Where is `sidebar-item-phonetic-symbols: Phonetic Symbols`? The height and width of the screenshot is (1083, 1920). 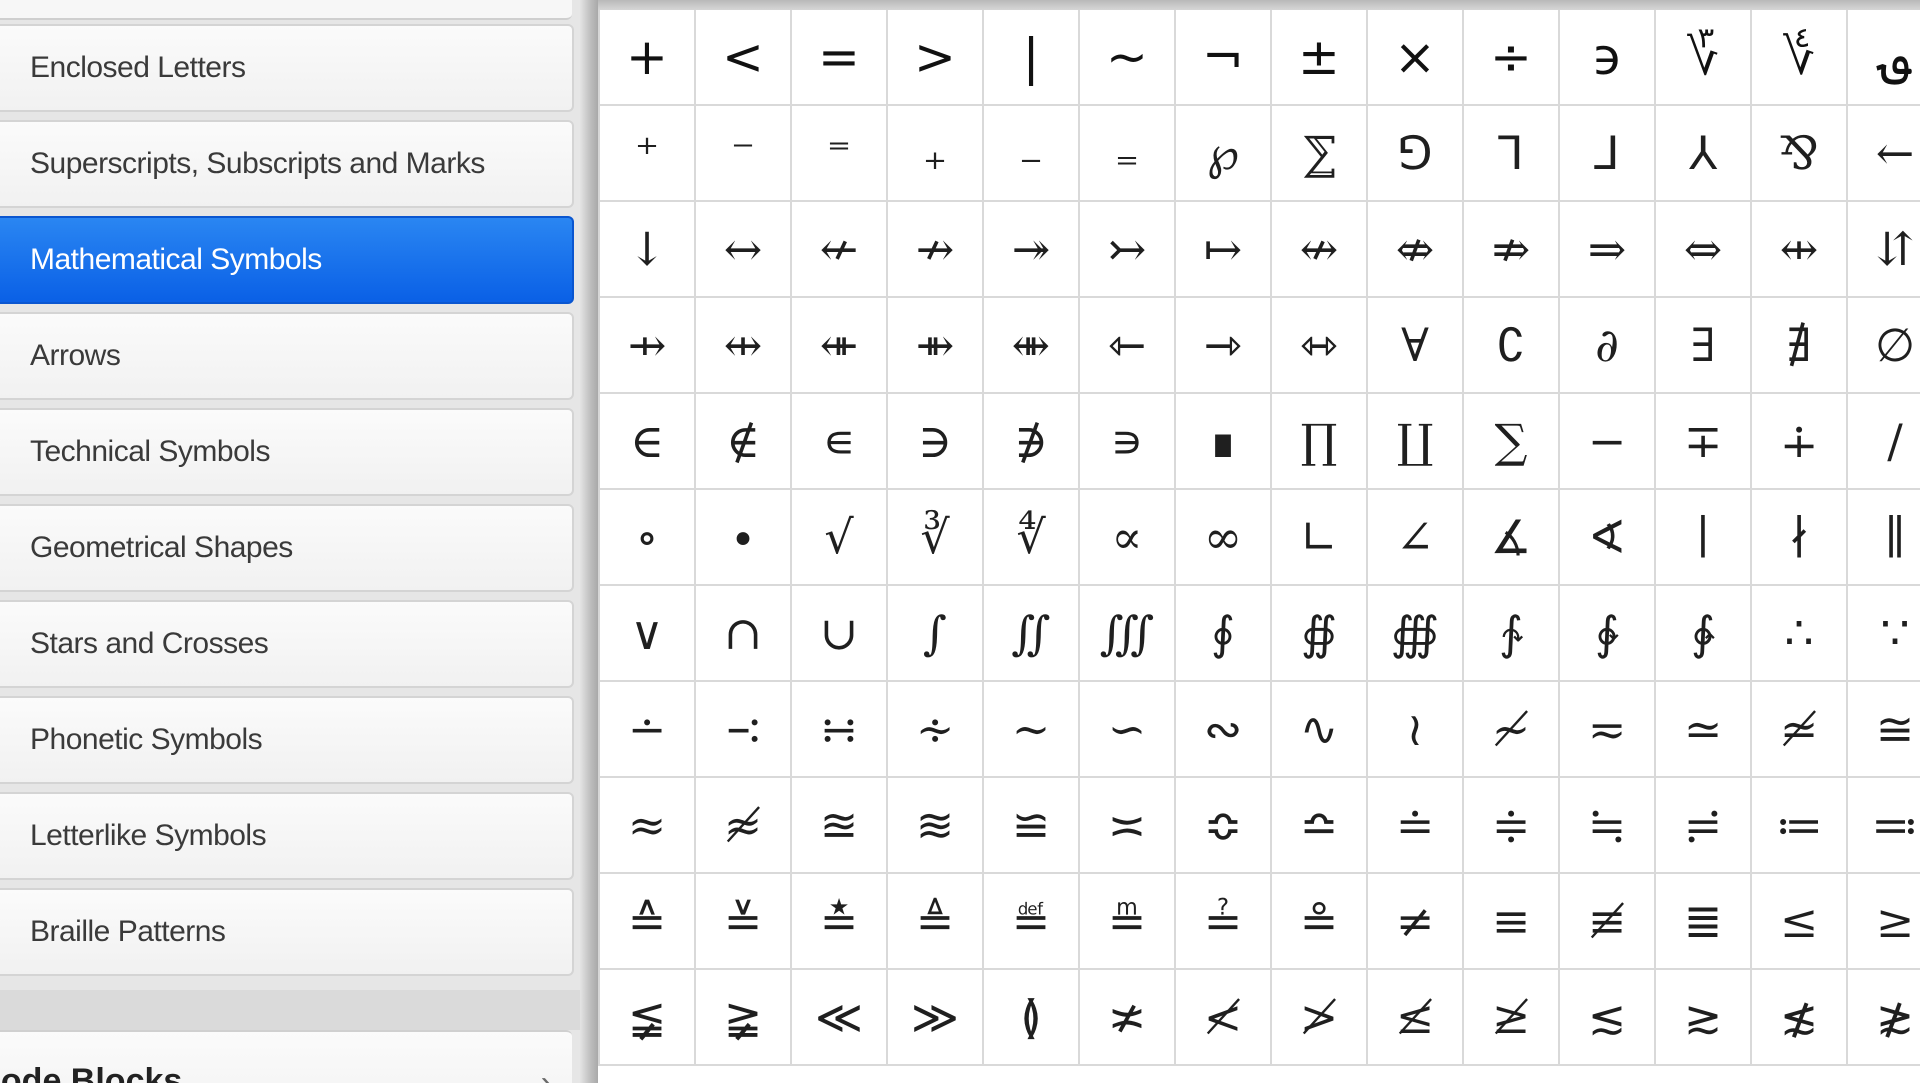 sidebar-item-phonetic-symbols: Phonetic Symbols is located at coordinates (287, 740).